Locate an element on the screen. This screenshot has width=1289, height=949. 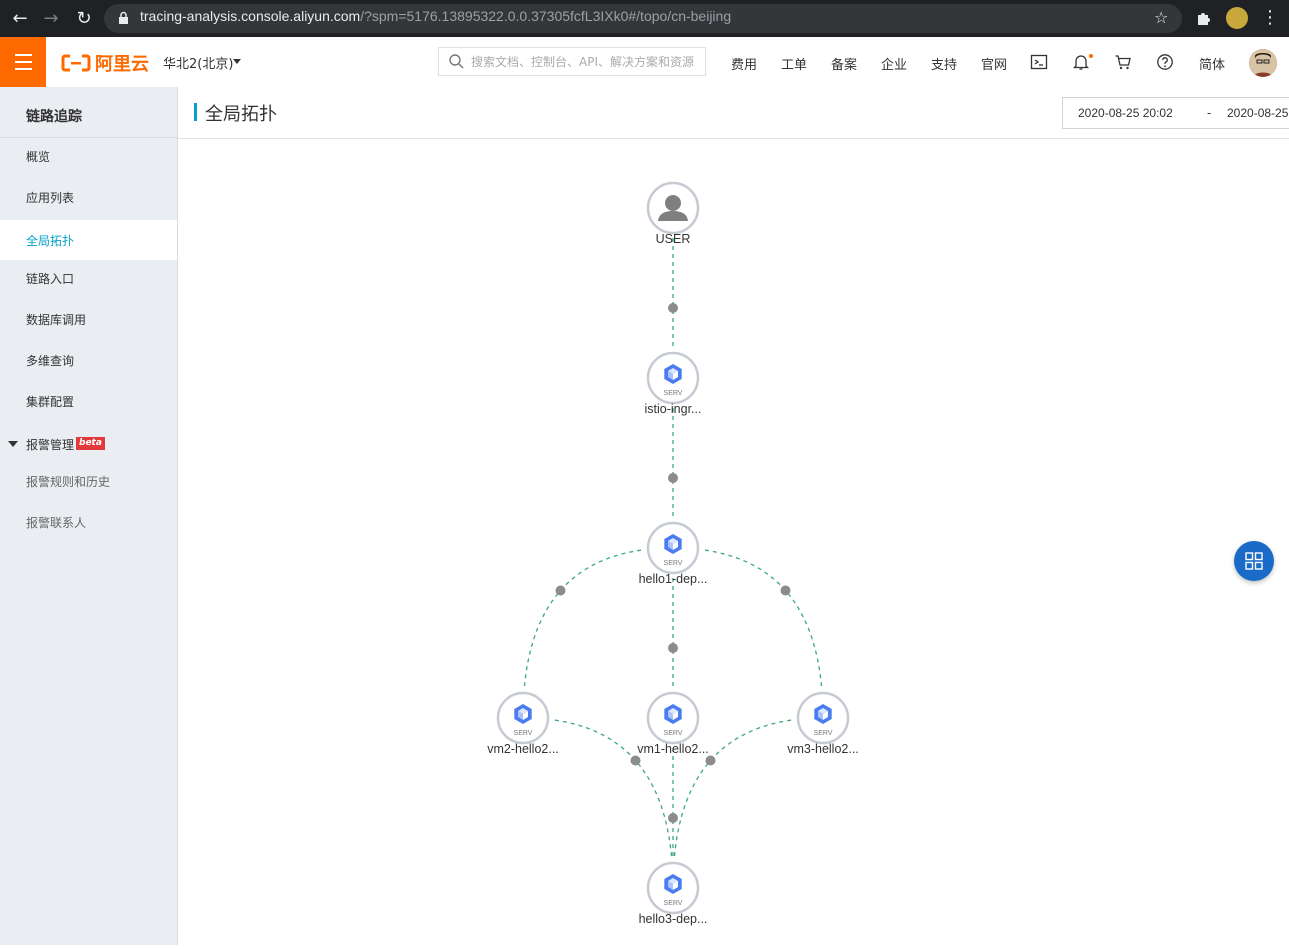
sidebar-item-cluster-config: 集群配置 is located at coordinates (88, 401).